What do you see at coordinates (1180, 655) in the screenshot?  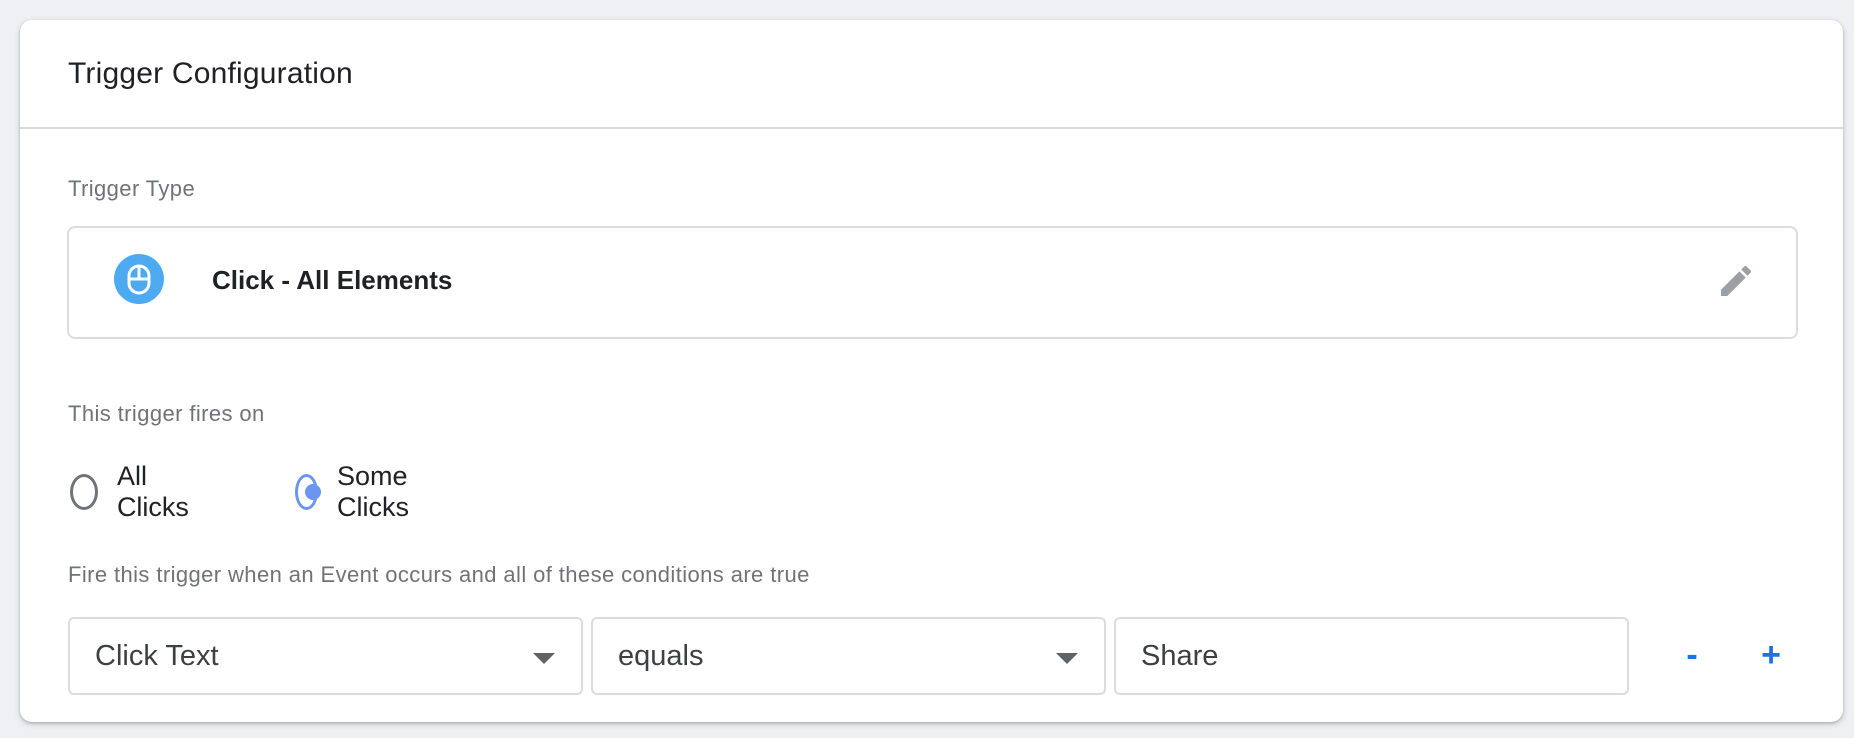 I see `condition-value-text: Share` at bounding box center [1180, 655].